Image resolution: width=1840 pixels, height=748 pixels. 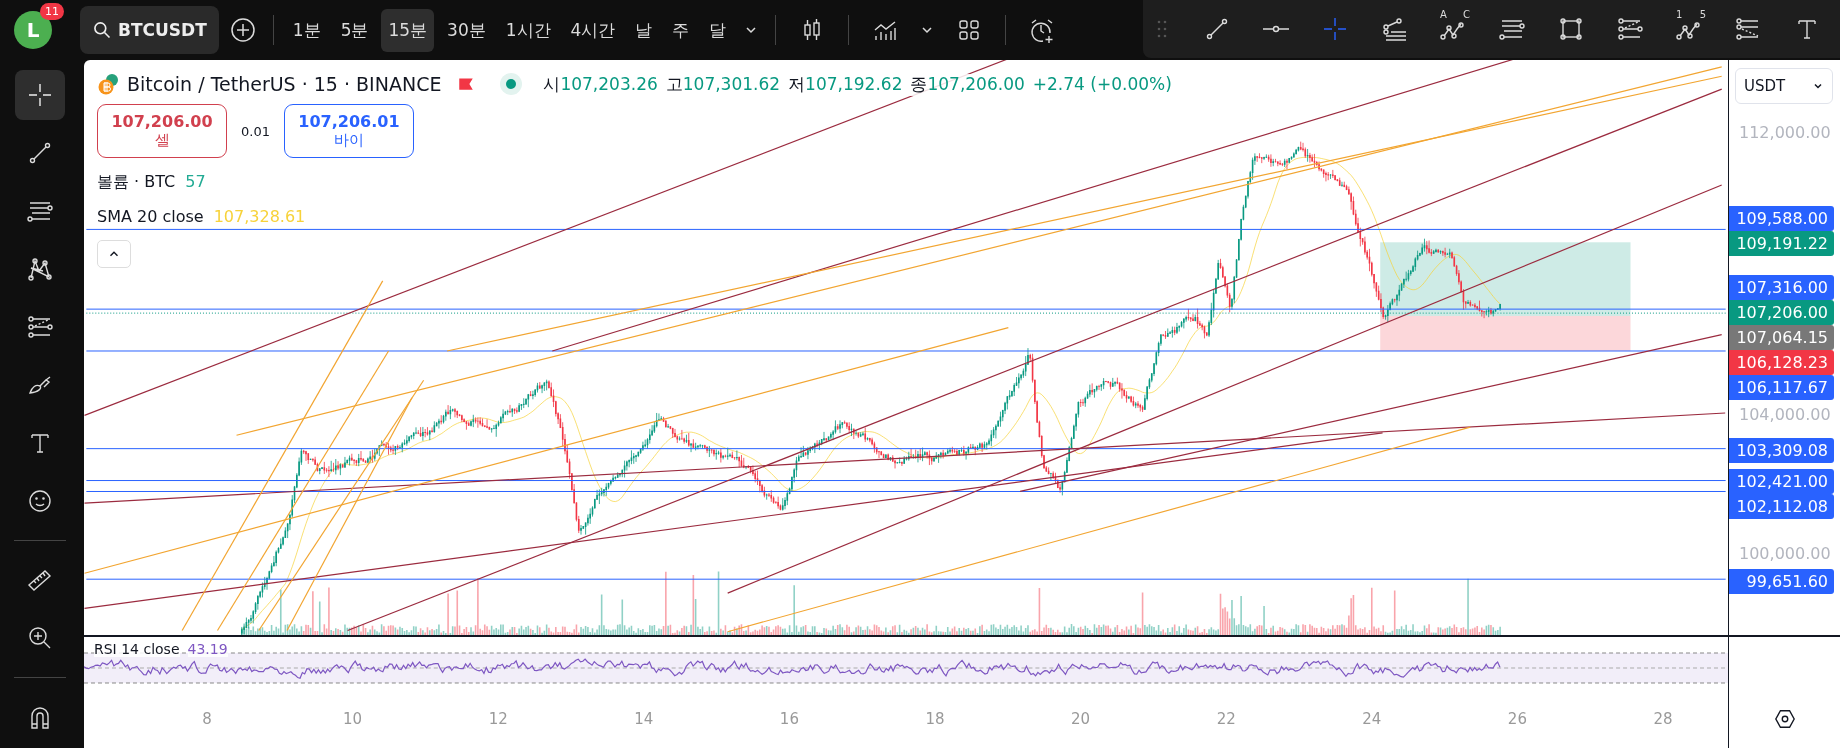 What do you see at coordinates (1785, 132) in the screenshot?
I see `price-tick: 112,000.00` at bounding box center [1785, 132].